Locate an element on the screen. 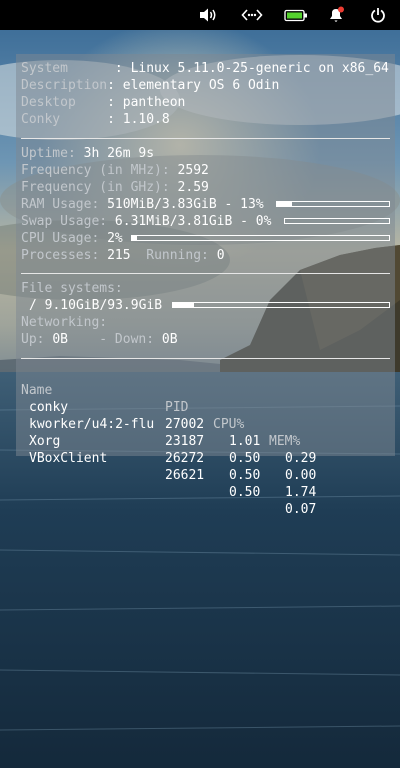 This screenshot has width=400, height=768. desktop-label: Desktop is located at coordinates (64, 102).